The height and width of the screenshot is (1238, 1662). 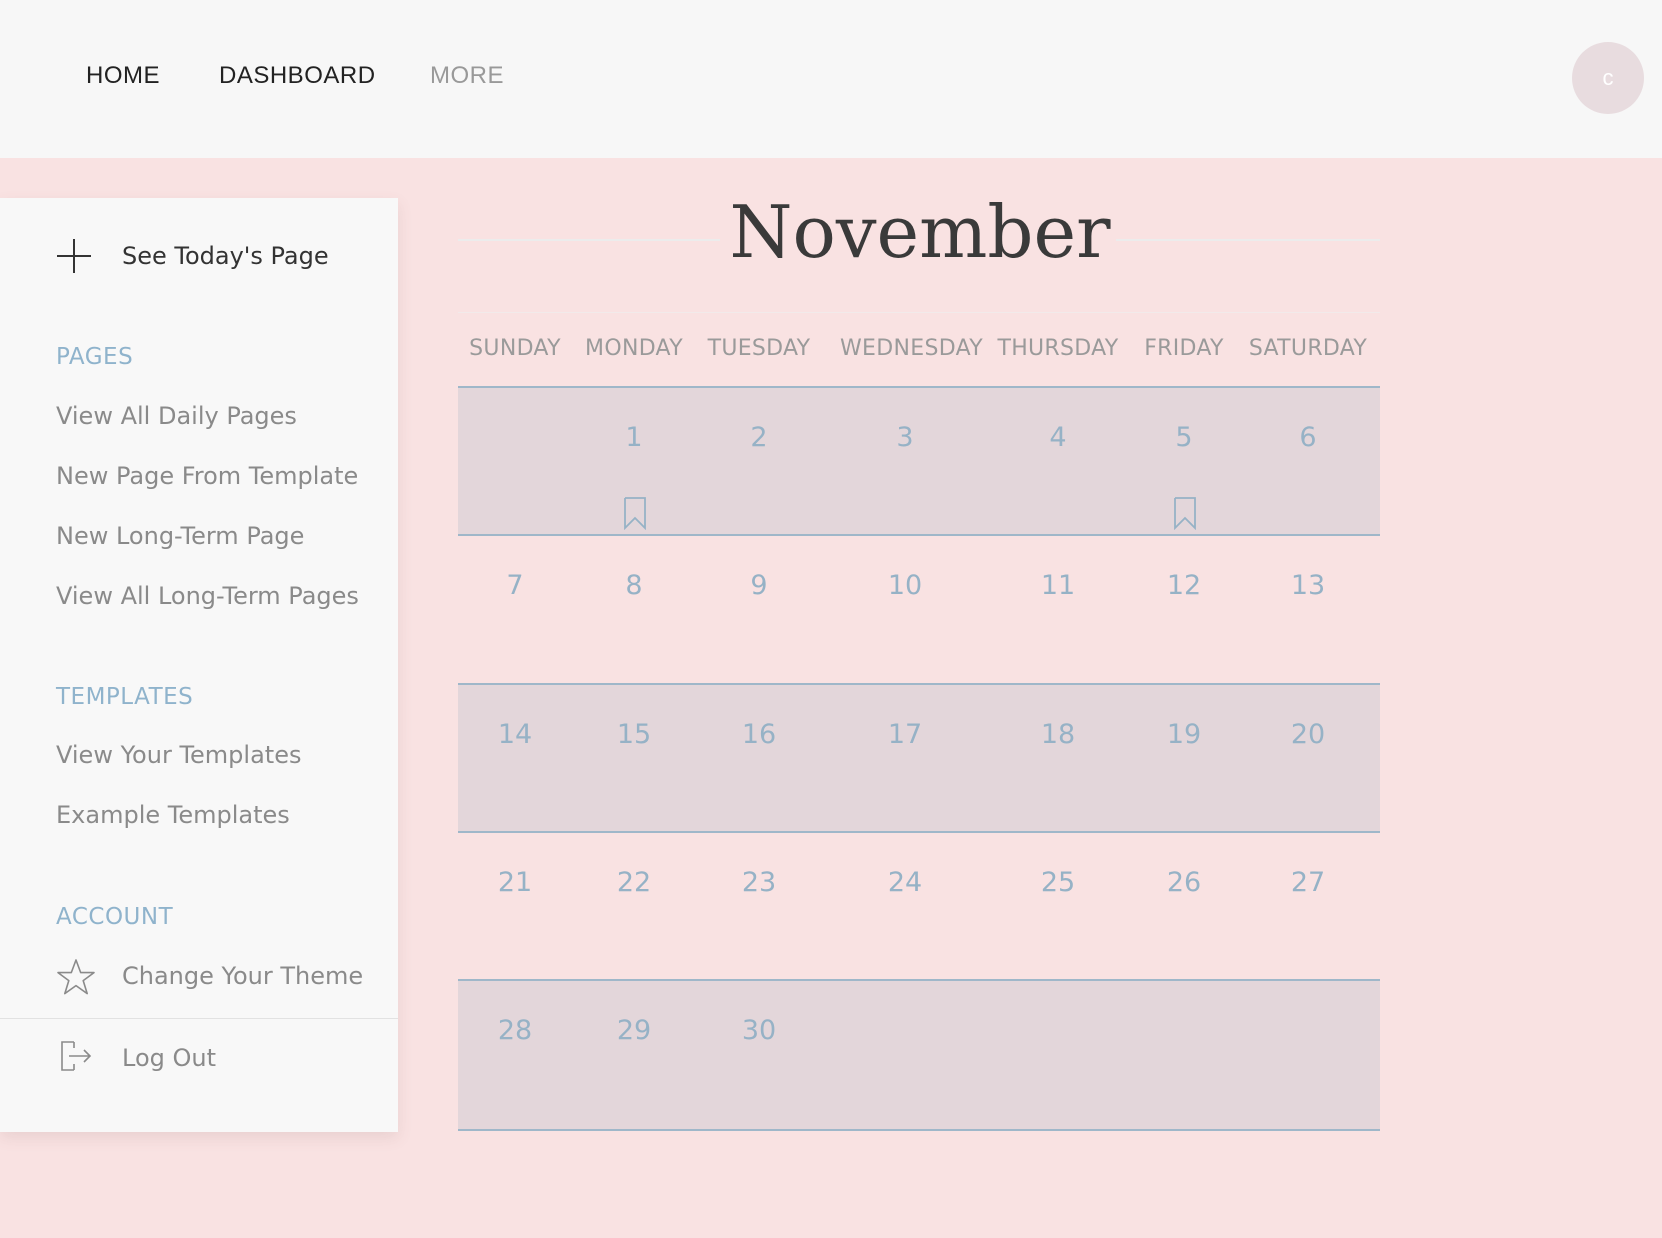 What do you see at coordinates (919, 312) in the screenshot?
I see `weekday-header-rule` at bounding box center [919, 312].